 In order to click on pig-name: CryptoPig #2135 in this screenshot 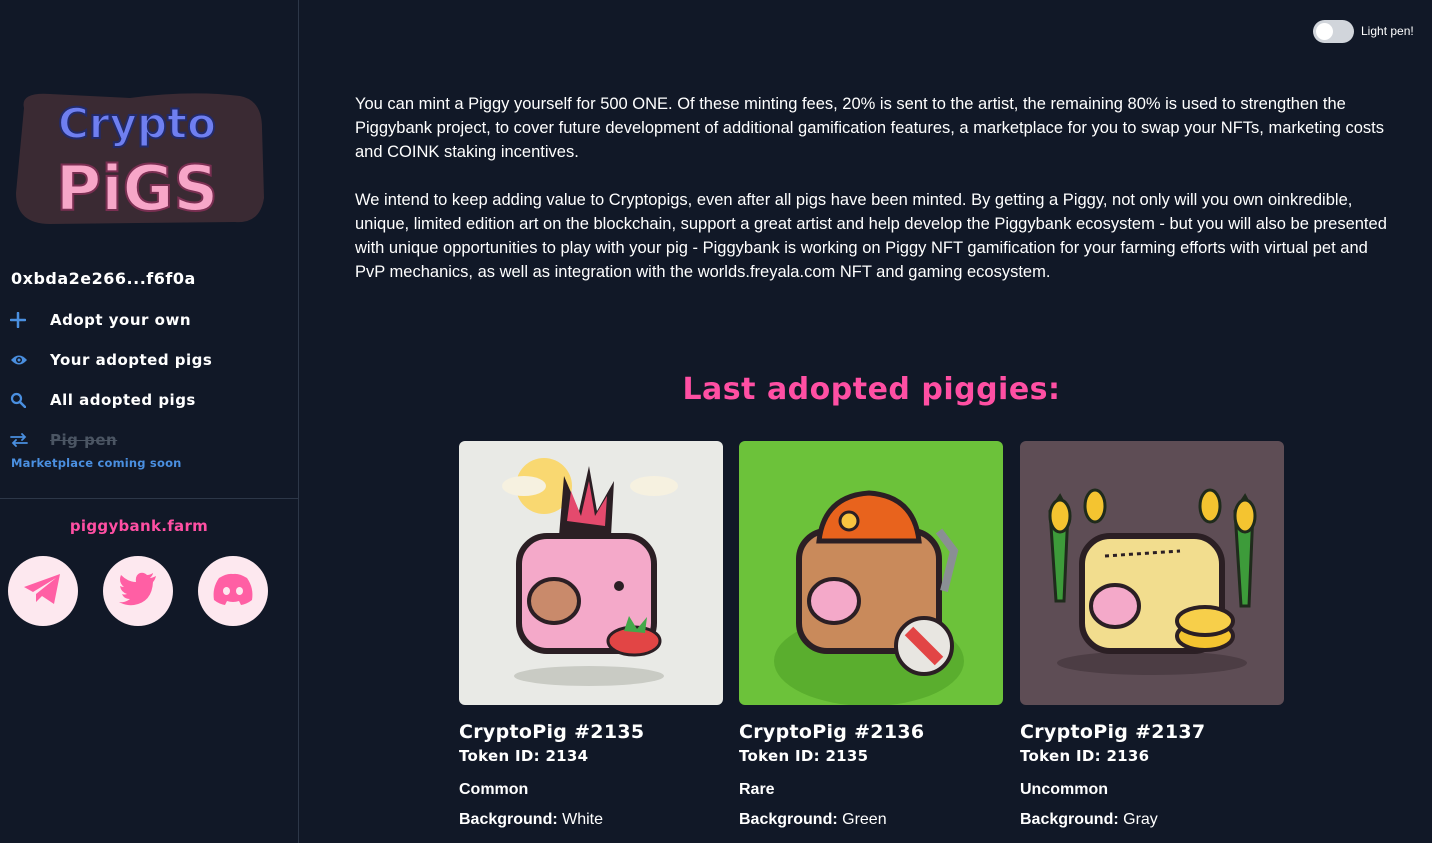, I will do `click(552, 732)`.